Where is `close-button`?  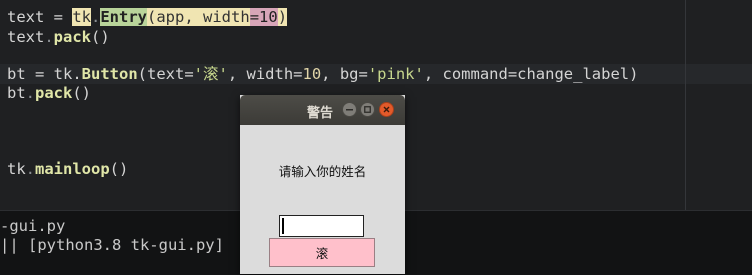
close-button is located at coordinates (386, 109).